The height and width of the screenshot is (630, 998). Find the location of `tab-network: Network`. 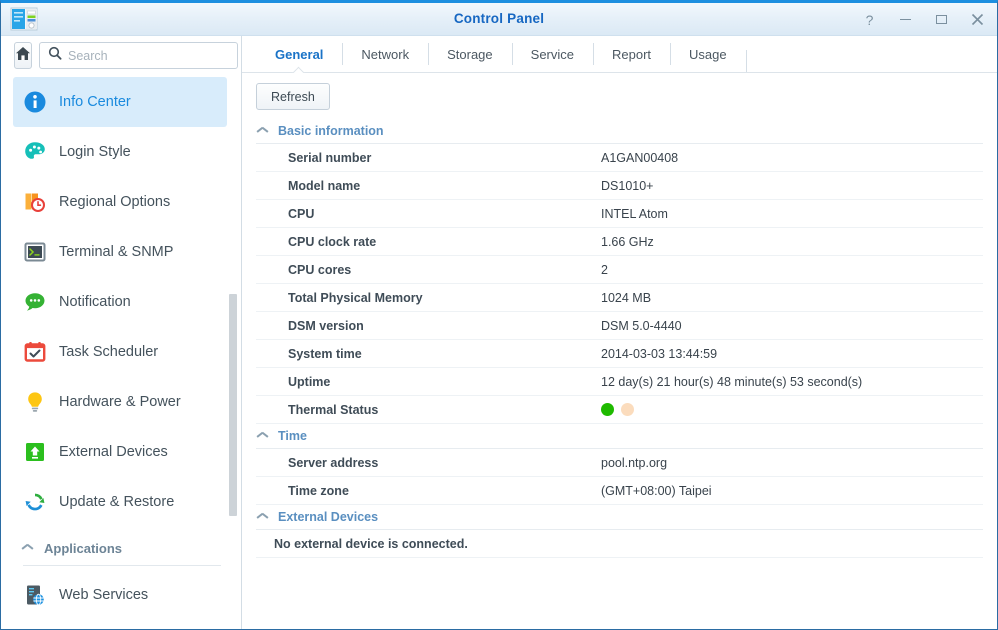

tab-network: Network is located at coordinates (385, 54).